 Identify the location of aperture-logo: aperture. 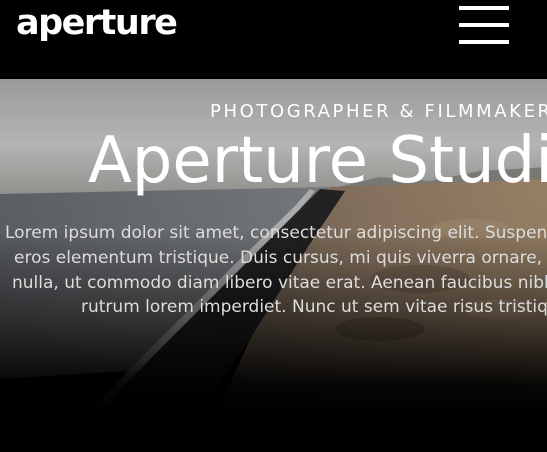
(97, 23).